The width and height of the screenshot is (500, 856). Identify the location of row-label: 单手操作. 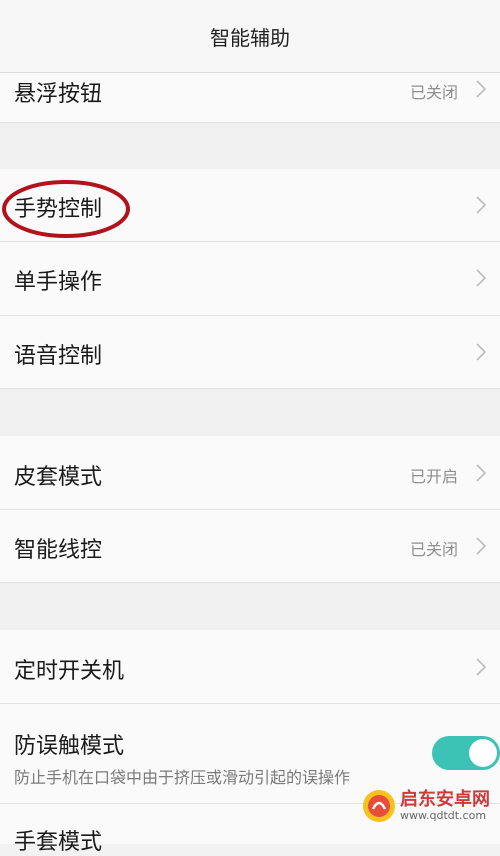
(58, 282).